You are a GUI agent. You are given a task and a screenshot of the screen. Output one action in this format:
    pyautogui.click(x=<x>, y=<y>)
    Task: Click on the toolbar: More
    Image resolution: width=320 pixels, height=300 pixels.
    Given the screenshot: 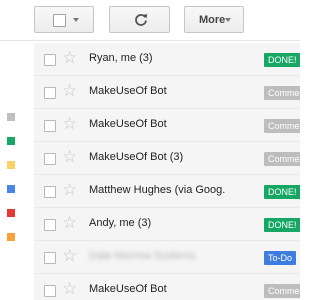 What is the action you would take?
    pyautogui.click(x=150, y=20)
    